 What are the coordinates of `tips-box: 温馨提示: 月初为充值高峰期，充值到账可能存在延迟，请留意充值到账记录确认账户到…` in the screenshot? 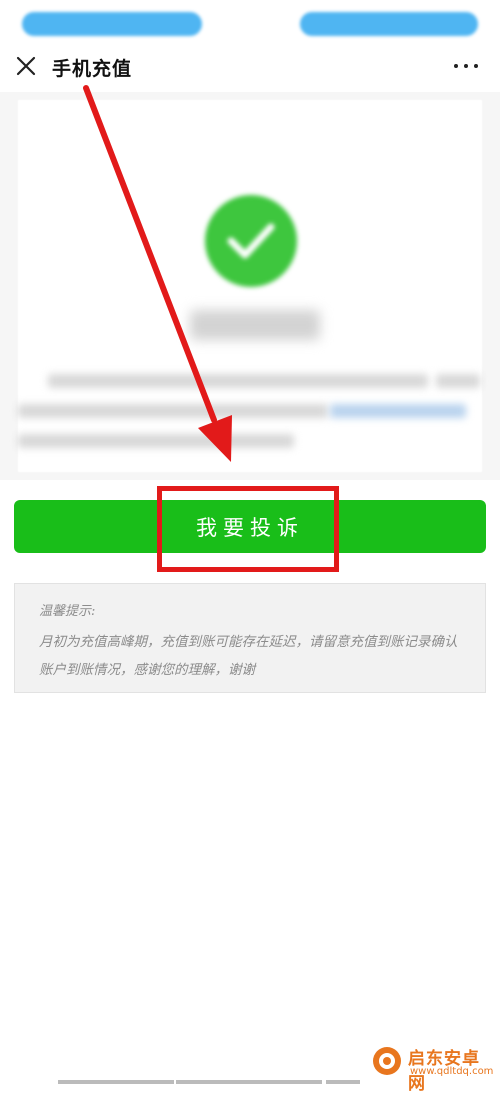 It's located at (250, 638).